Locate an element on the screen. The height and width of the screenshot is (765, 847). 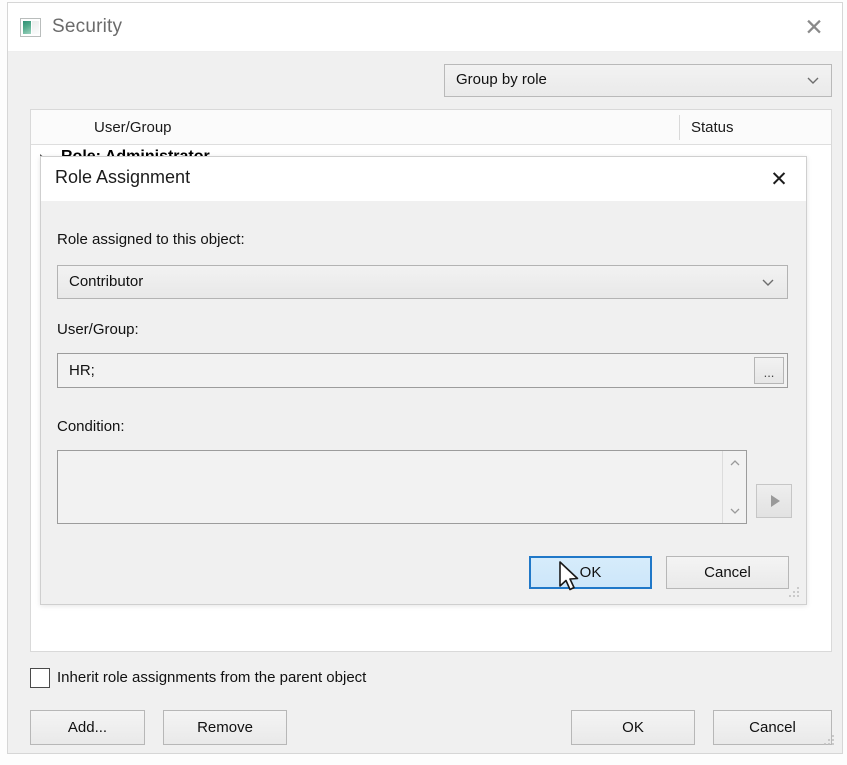
condition-scrollbar is located at coordinates (734, 487).